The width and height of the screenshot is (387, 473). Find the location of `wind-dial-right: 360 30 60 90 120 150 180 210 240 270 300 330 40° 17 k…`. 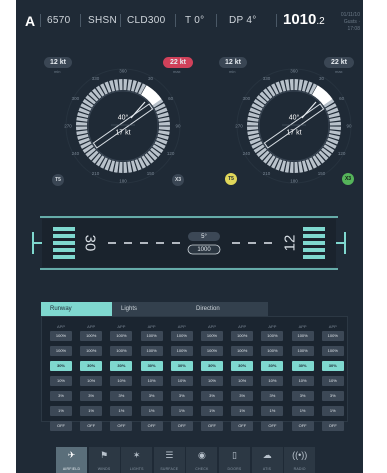

wind-dial-right: 360 30 60 90 120 150 180 210 240 270 300 330 40° 17 k… is located at coordinates (293, 126).